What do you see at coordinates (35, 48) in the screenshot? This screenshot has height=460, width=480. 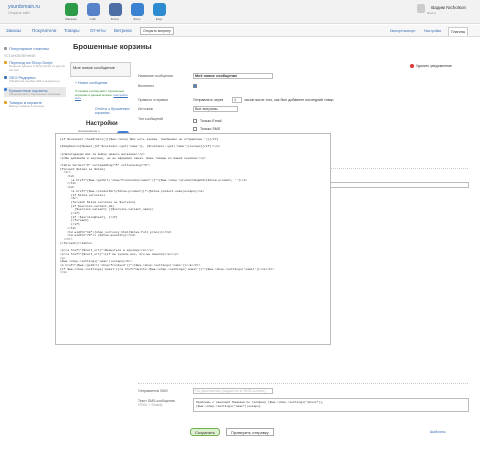 I see `popular-plugins-link: Популярные плагины` at bounding box center [35, 48].